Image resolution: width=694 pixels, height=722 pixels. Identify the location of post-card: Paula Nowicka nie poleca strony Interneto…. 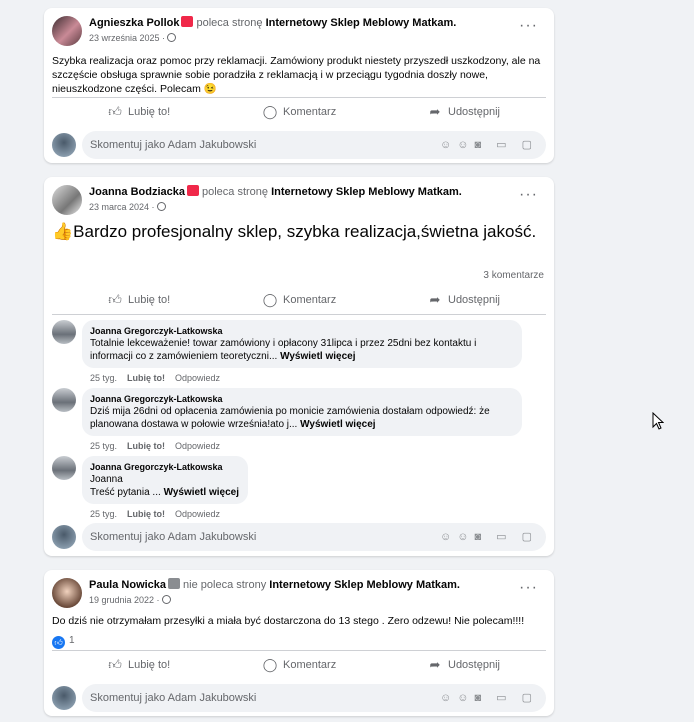
(299, 643).